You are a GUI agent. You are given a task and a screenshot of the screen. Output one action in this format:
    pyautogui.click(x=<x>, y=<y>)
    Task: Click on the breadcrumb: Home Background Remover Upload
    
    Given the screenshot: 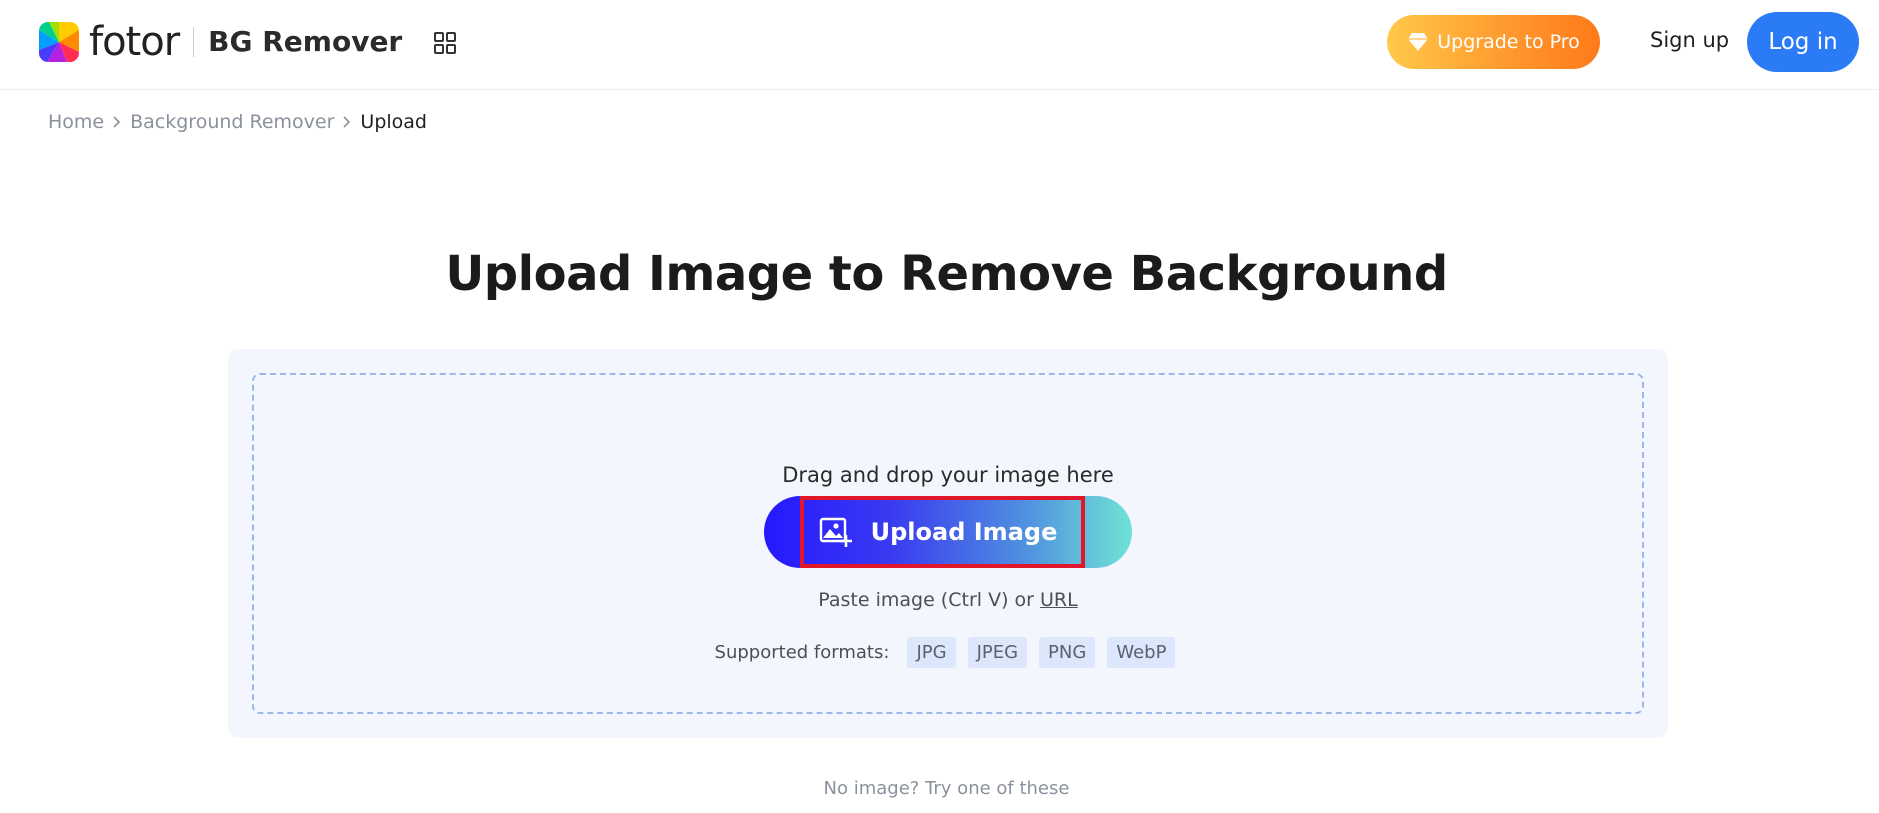 What is the action you would take?
    pyautogui.click(x=237, y=122)
    